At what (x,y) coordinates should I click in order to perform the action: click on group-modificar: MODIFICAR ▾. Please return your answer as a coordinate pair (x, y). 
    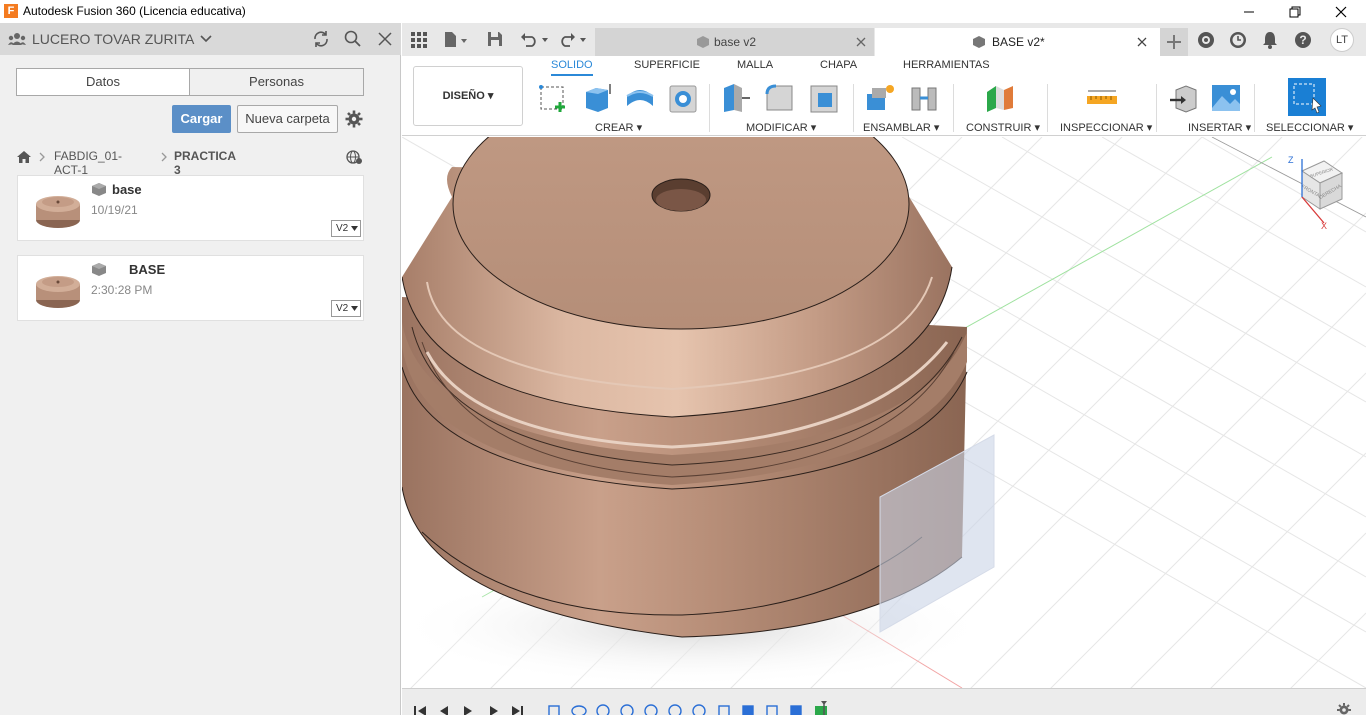
    Looking at the image, I should click on (781, 127).